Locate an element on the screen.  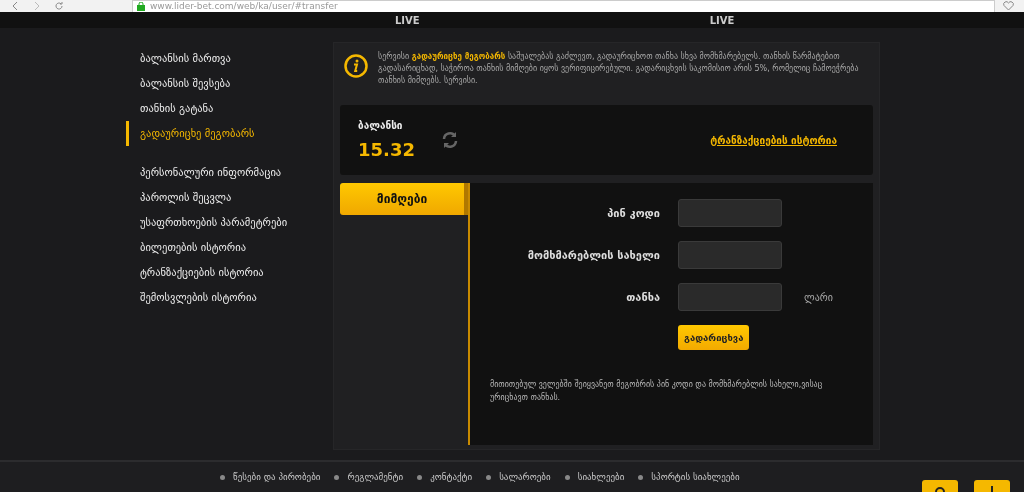
field-label: პინ კოდი is located at coordinates (633, 213).